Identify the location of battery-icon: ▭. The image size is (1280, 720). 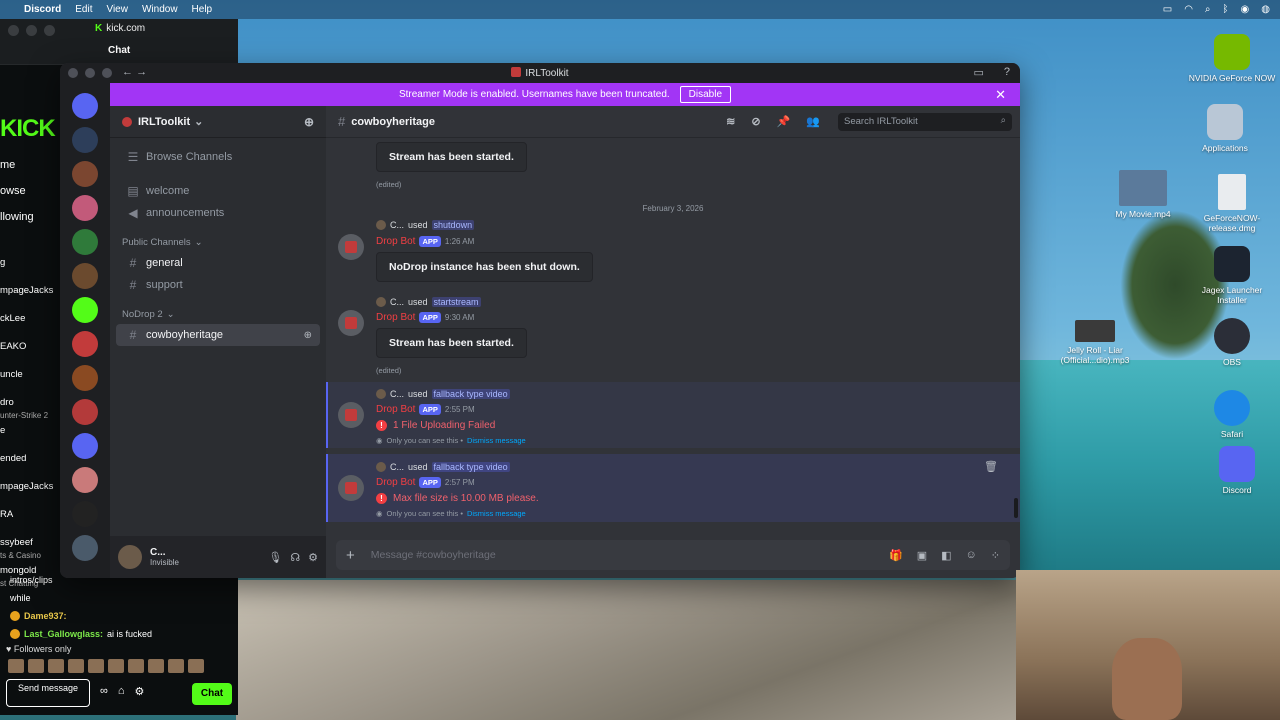
(1167, 9).